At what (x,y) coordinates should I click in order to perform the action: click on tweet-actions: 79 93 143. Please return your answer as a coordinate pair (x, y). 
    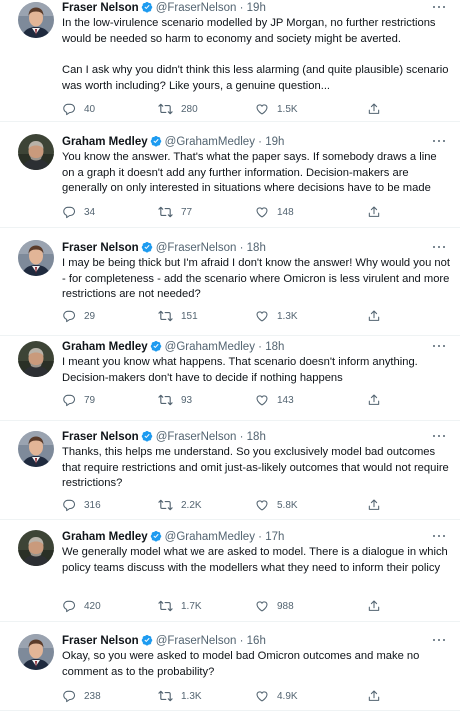
    Looking at the image, I should click on (232, 400).